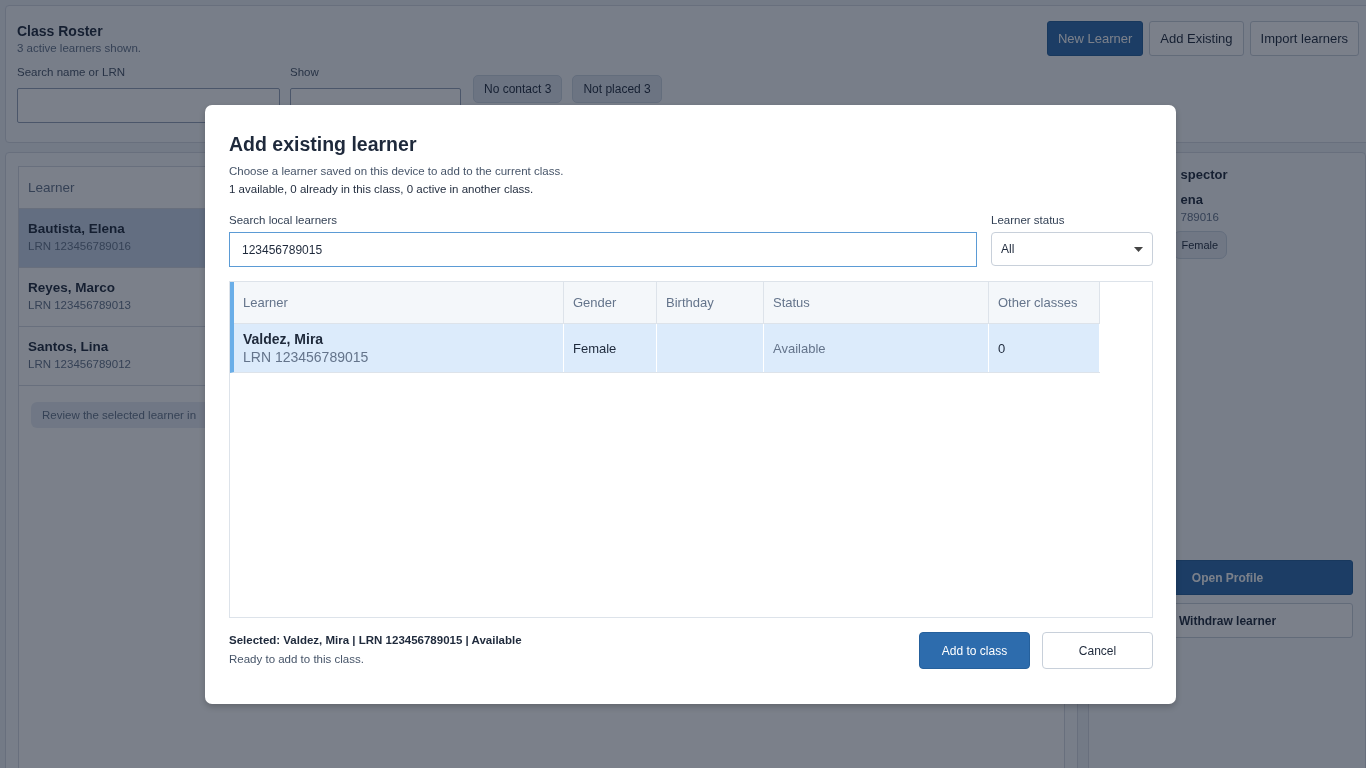  What do you see at coordinates (323, 144) in the screenshot?
I see `dialog-title: Add existing learner` at bounding box center [323, 144].